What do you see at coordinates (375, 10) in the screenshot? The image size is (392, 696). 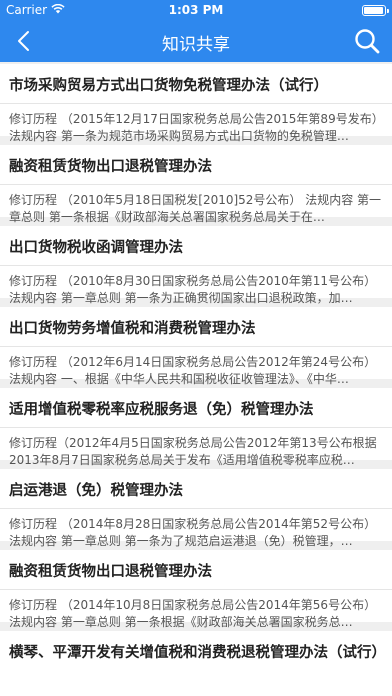 I see `battery-icon` at bounding box center [375, 10].